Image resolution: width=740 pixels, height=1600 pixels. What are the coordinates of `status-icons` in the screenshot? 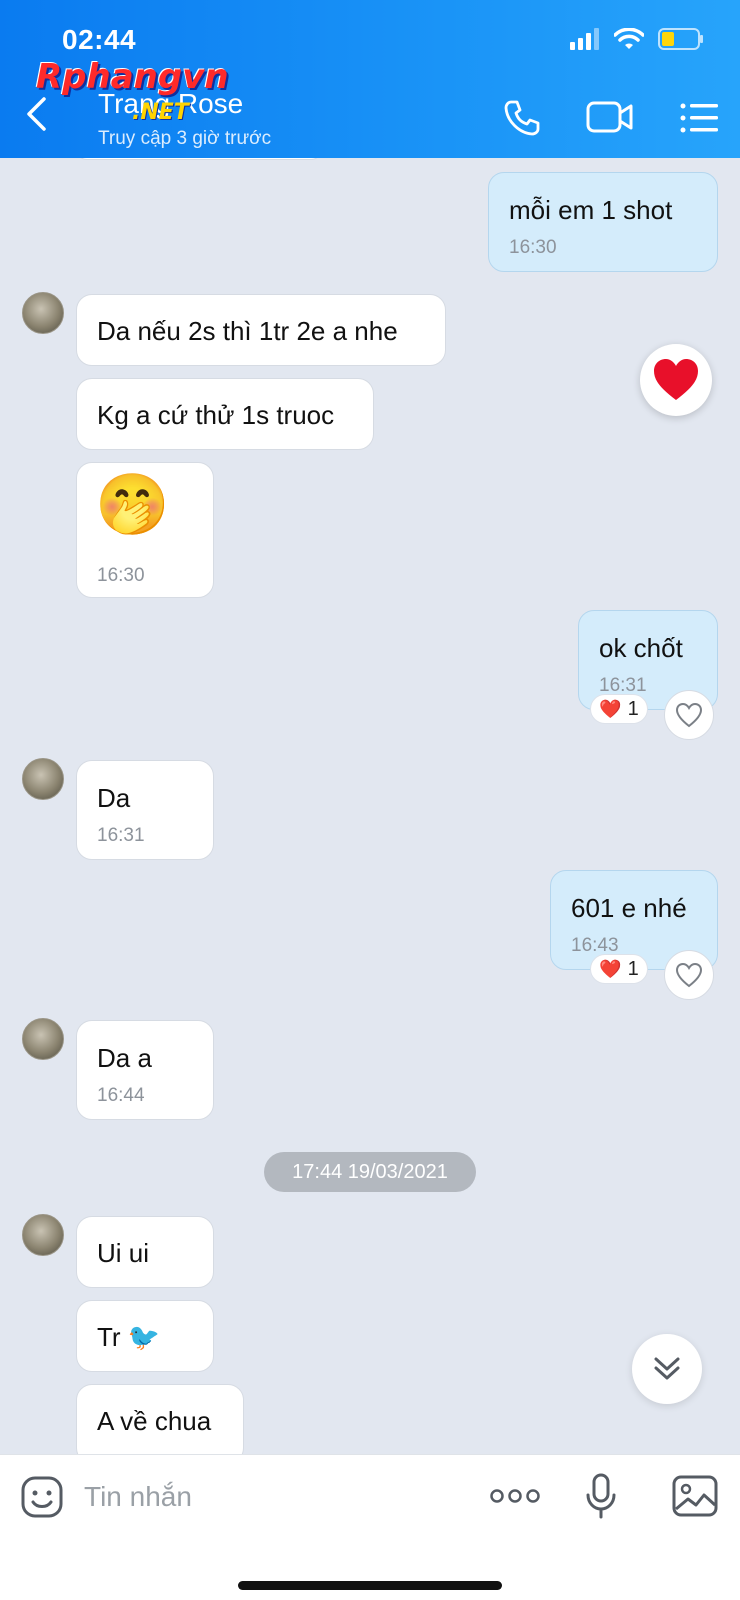 It's located at (637, 39).